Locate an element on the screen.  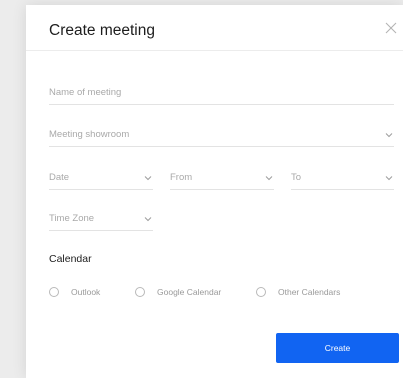
to-placeholder: To is located at coordinates (296, 177).